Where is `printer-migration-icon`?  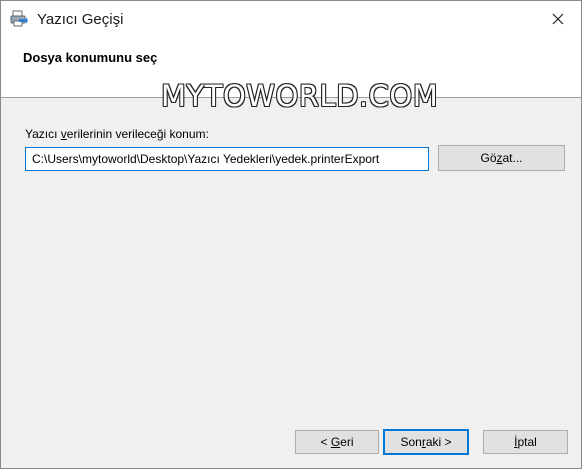 printer-migration-icon is located at coordinates (19, 19).